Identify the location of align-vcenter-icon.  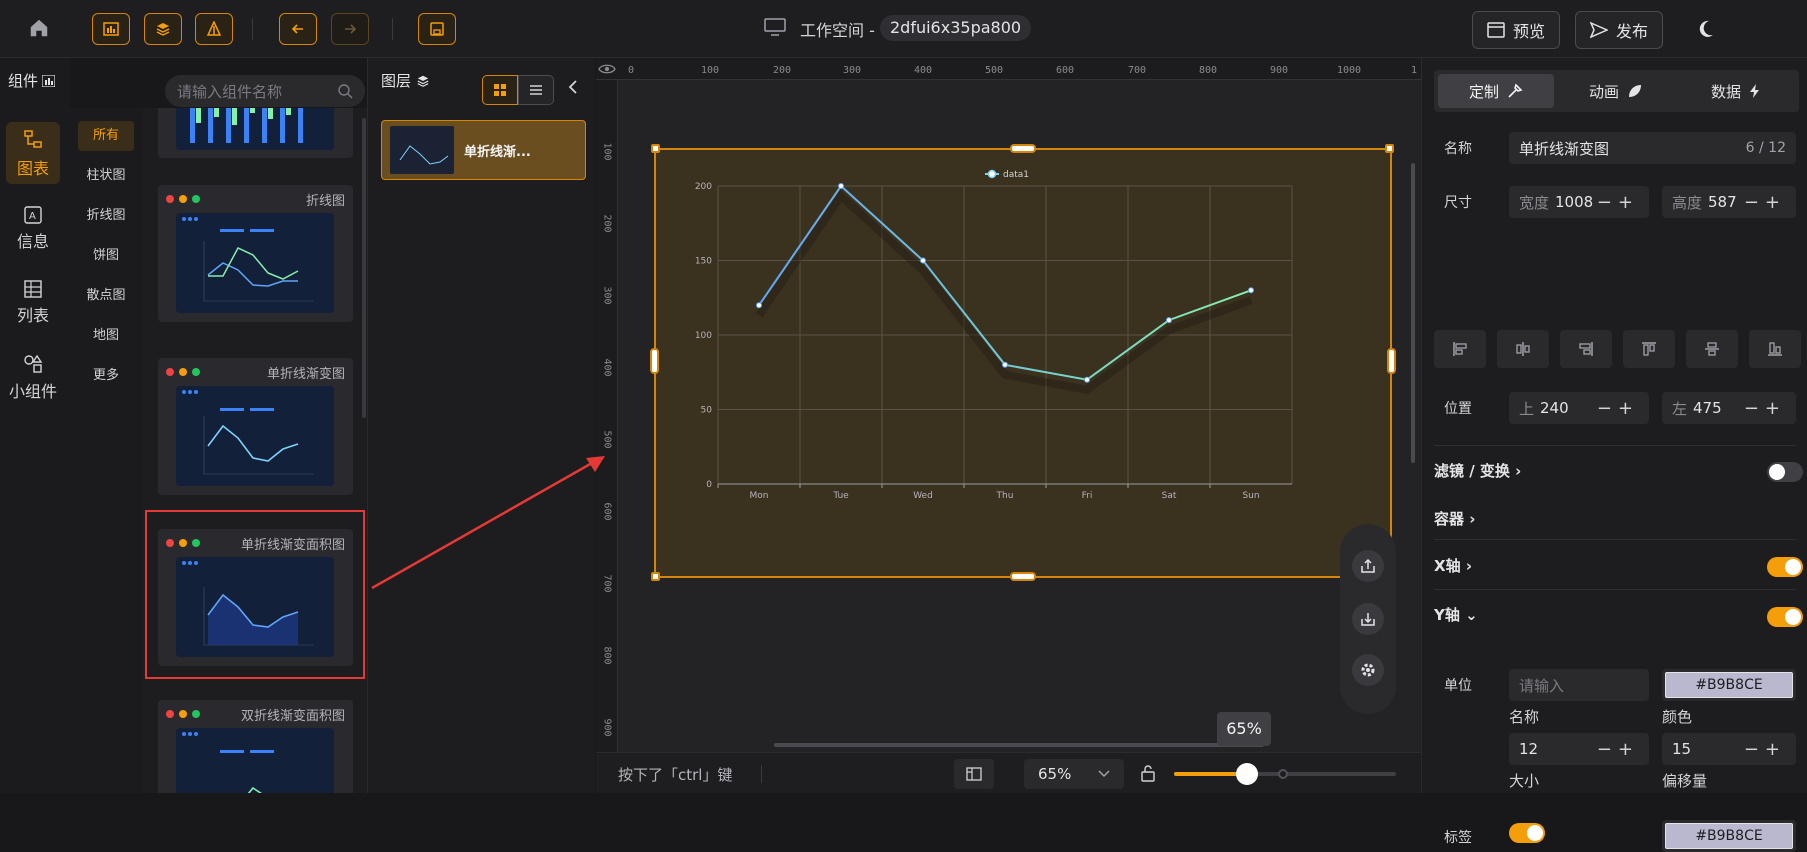
(1712, 349).